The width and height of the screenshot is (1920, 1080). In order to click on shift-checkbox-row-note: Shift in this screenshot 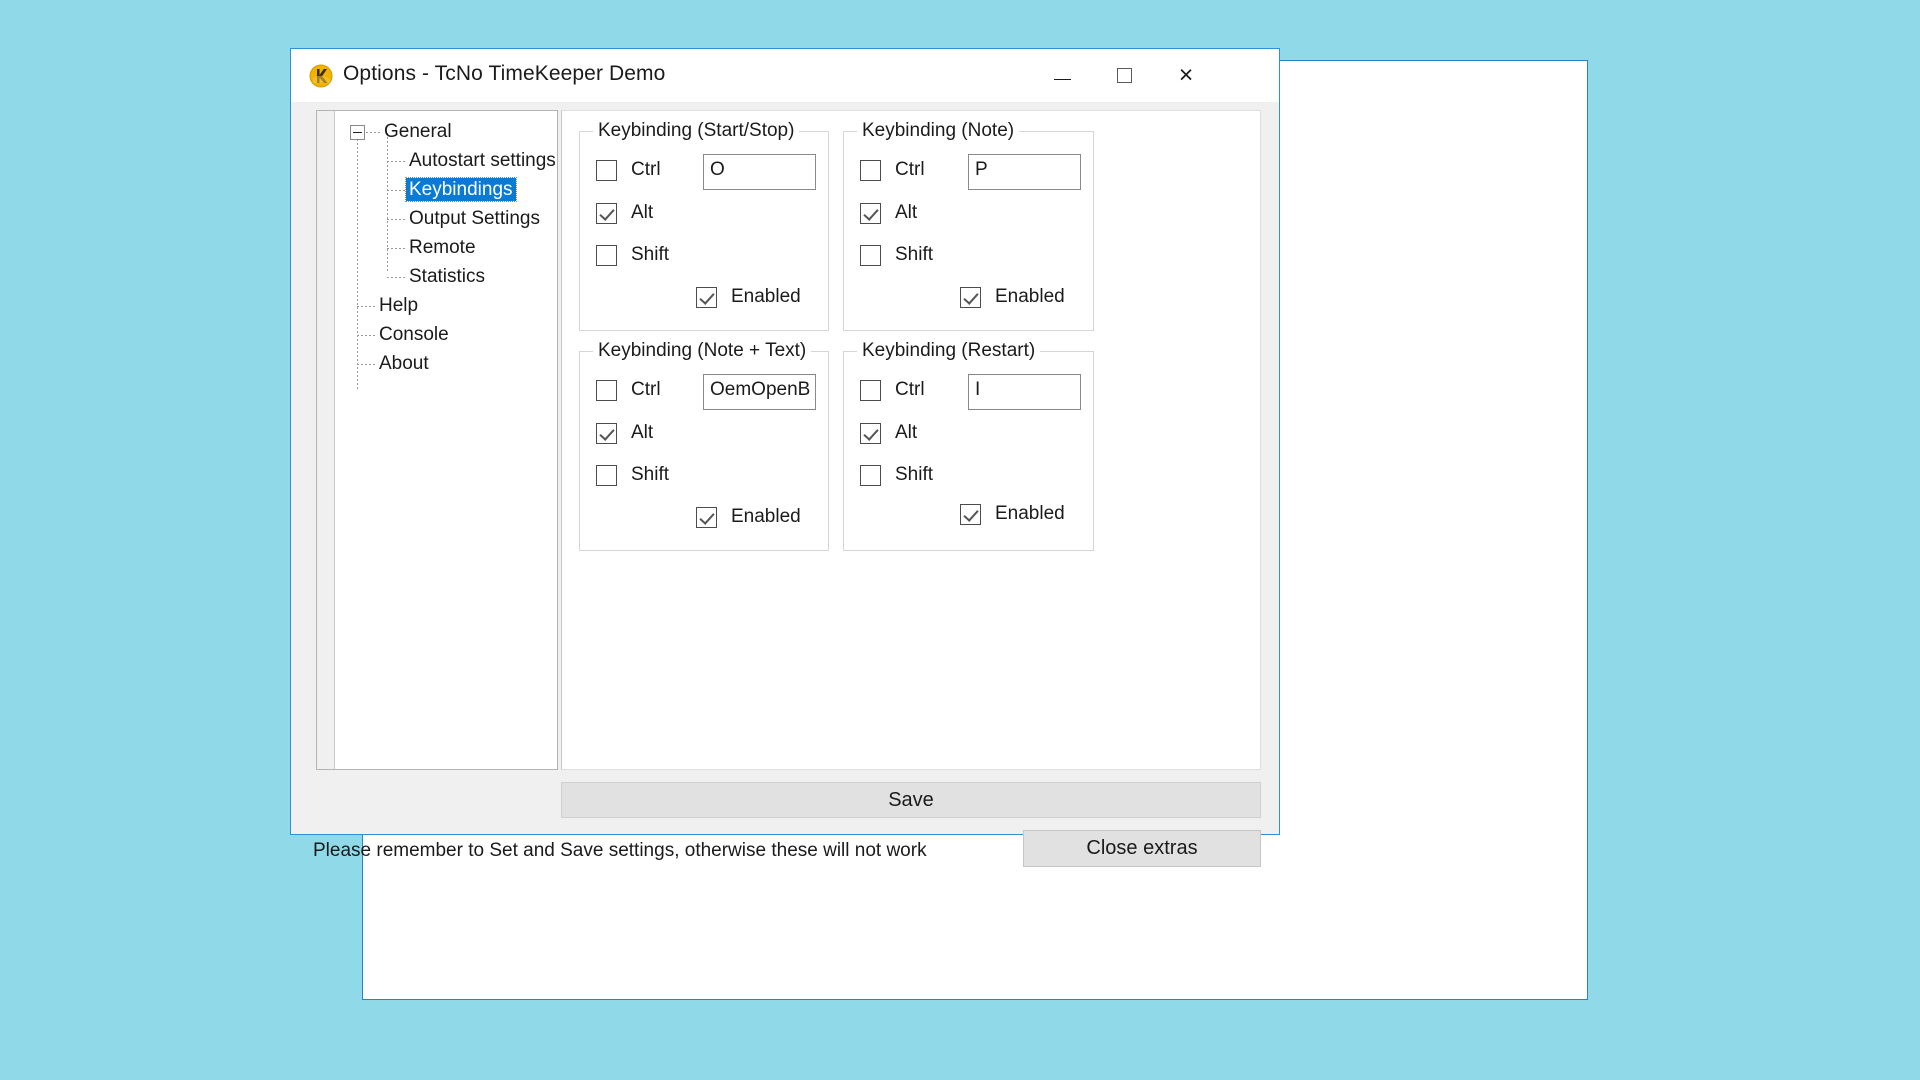, I will do `click(896, 255)`.